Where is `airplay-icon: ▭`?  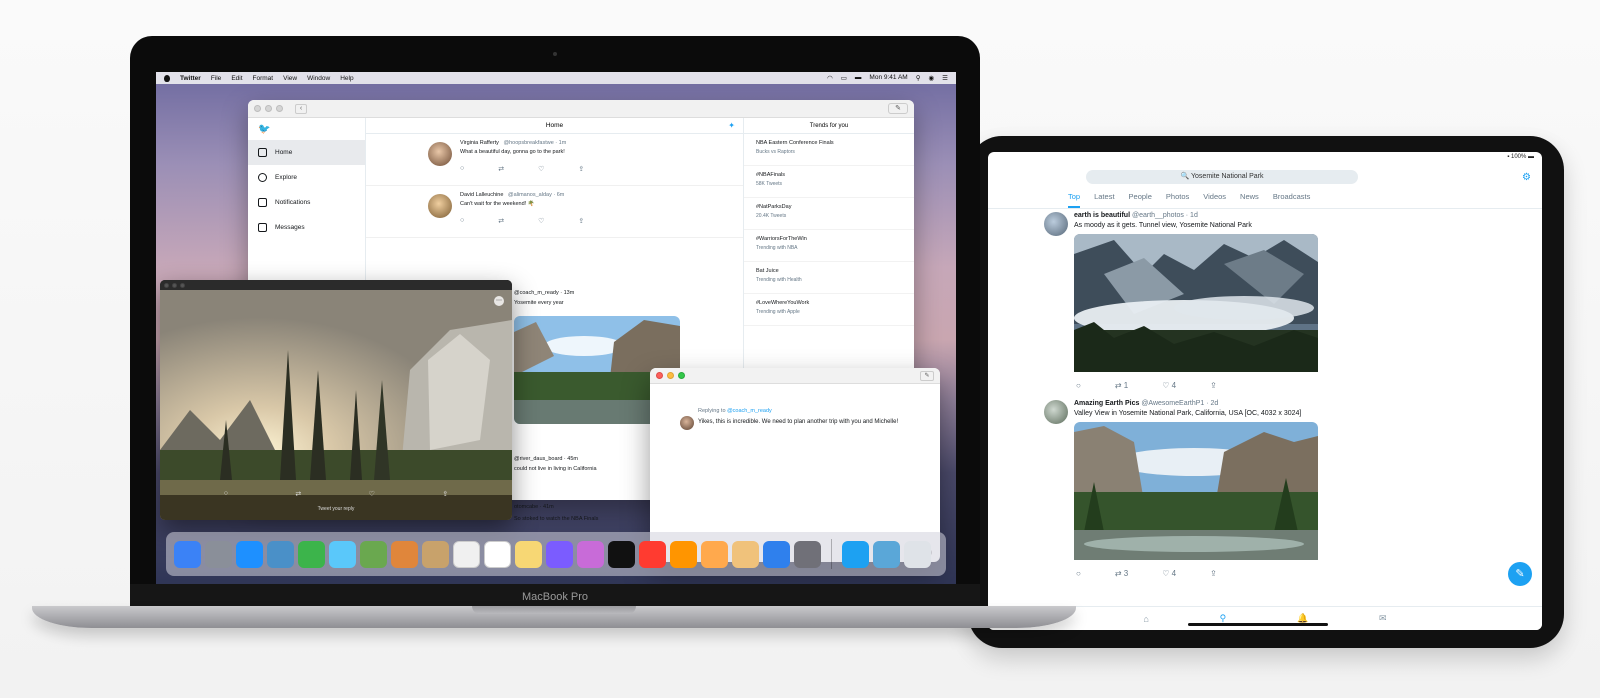
airplay-icon: ▭ is located at coordinates (844, 78).